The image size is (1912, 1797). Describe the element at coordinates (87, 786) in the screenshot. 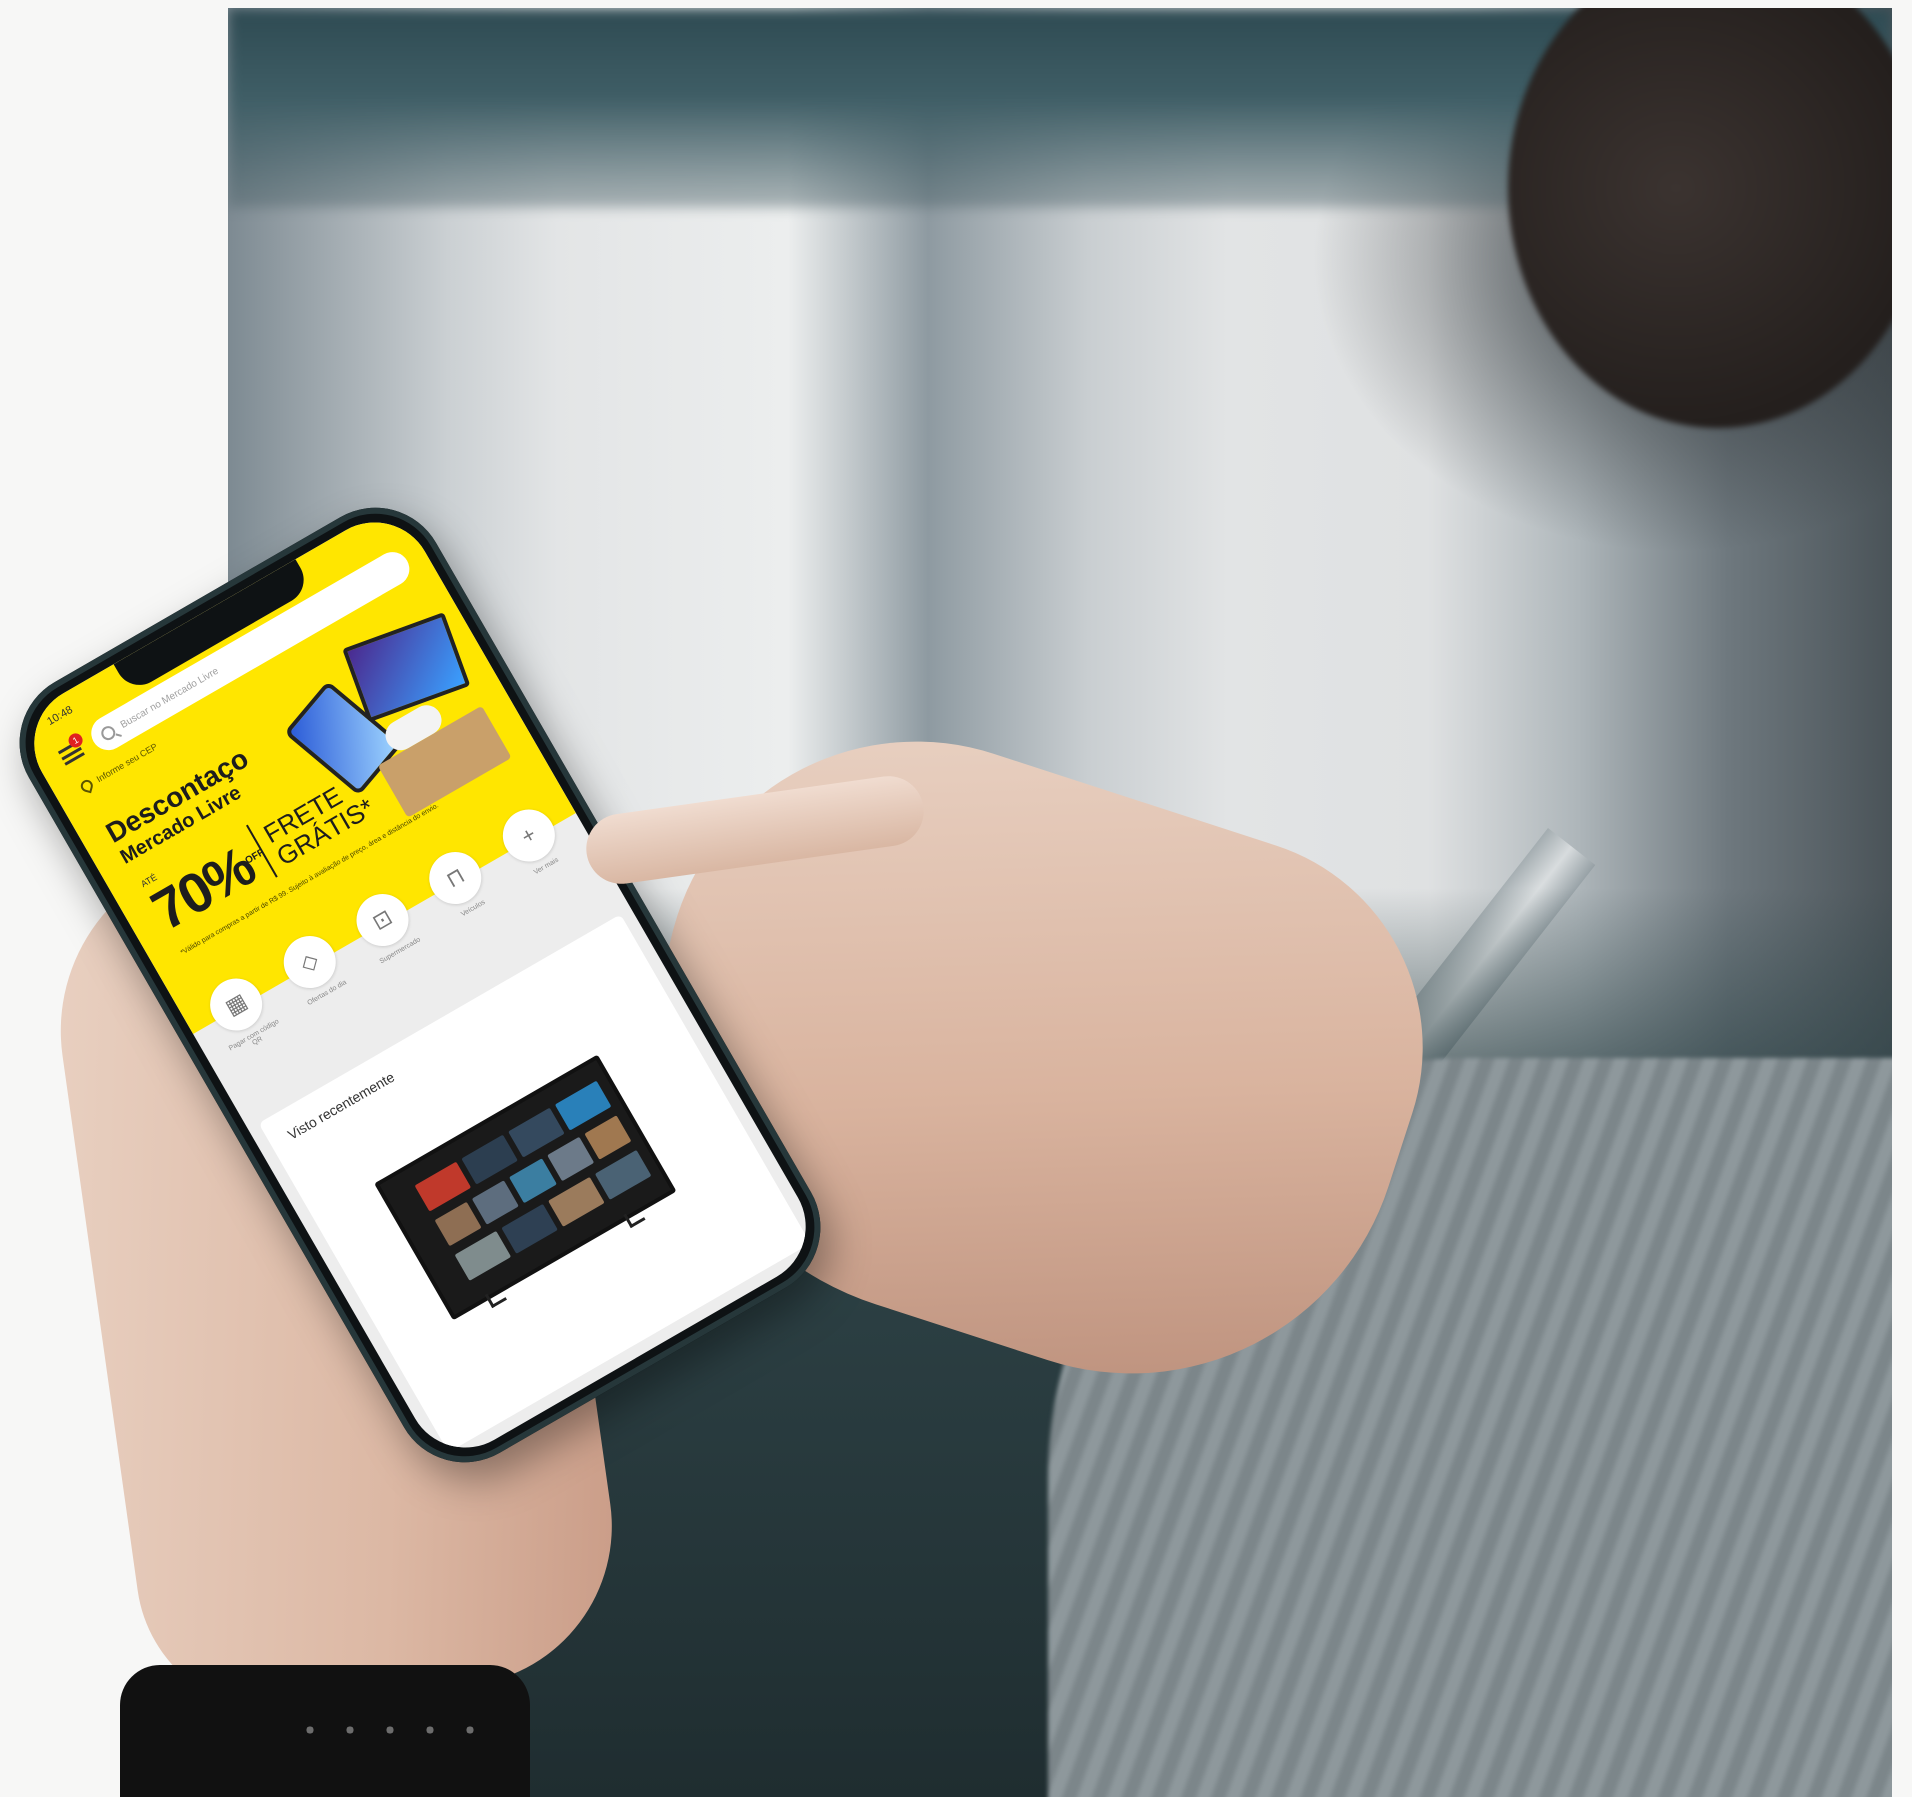

I see `location-pin-icon` at that location.